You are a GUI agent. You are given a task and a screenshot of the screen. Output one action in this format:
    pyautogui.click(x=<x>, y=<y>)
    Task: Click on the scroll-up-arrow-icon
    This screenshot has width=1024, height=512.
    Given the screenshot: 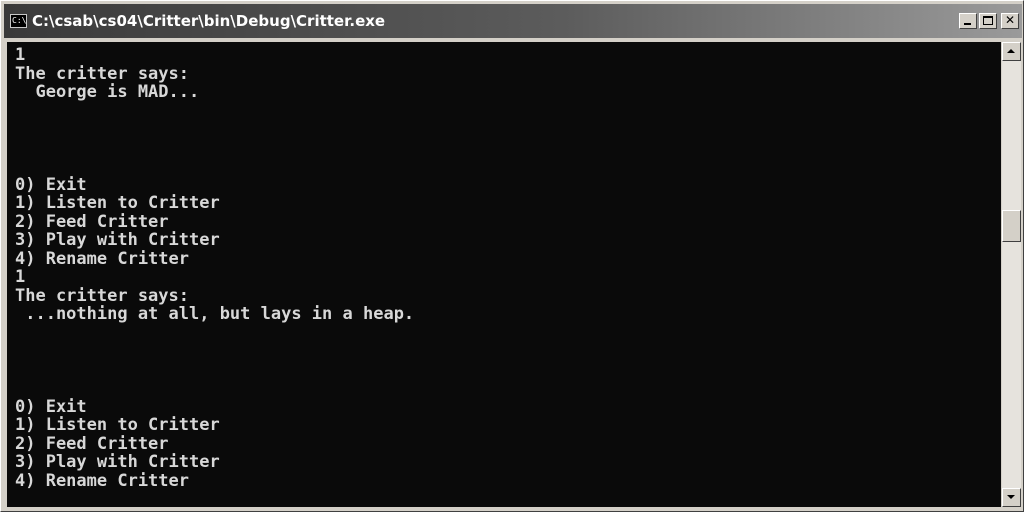 What is the action you would take?
    pyautogui.click(x=1011, y=51)
    